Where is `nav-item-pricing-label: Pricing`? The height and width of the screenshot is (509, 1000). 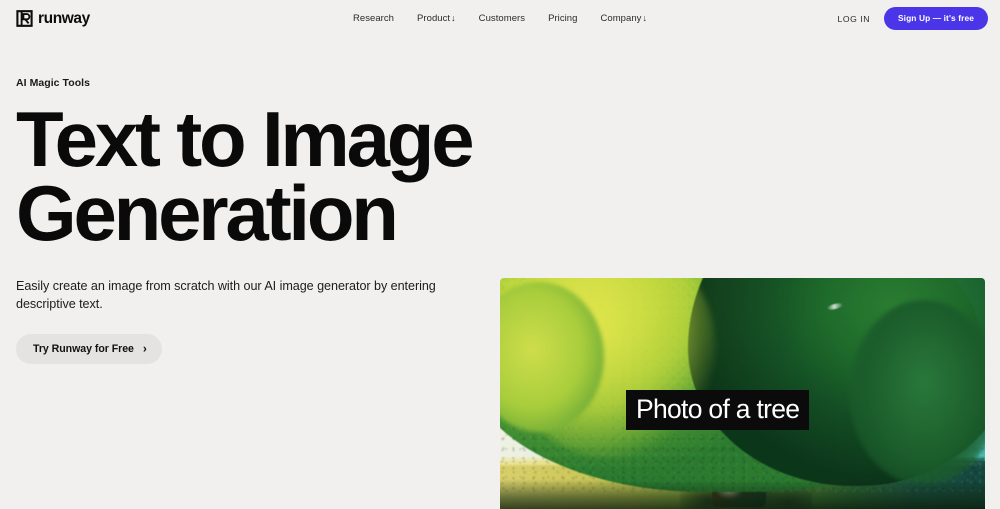
nav-item-pricing-label: Pricing is located at coordinates (563, 18).